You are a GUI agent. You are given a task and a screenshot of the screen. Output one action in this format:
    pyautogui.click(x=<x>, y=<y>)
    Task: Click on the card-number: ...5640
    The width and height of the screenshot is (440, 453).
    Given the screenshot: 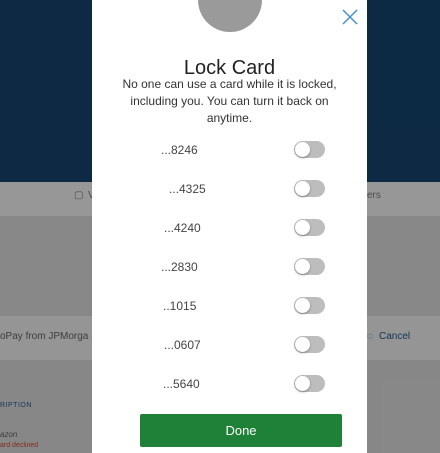 What is the action you would take?
    pyautogui.click(x=181, y=384)
    